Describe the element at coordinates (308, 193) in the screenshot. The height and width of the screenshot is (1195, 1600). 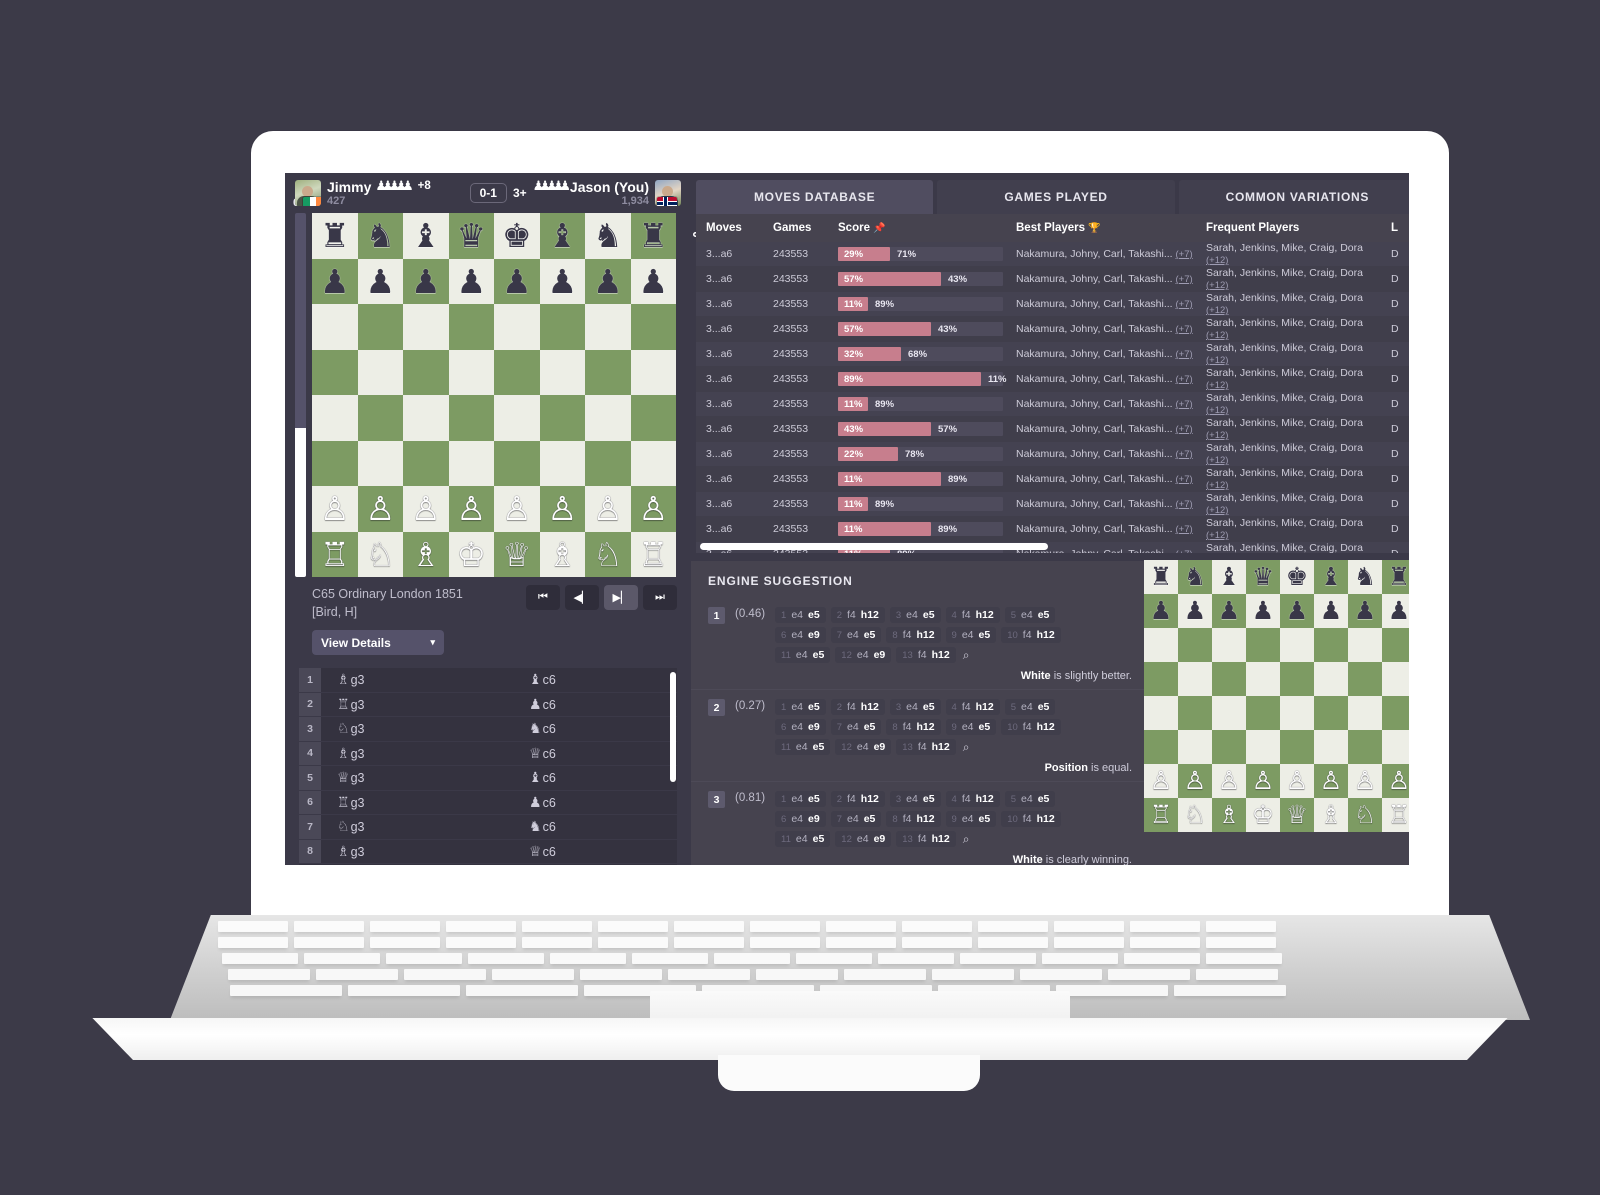
I see `avatar-white` at that location.